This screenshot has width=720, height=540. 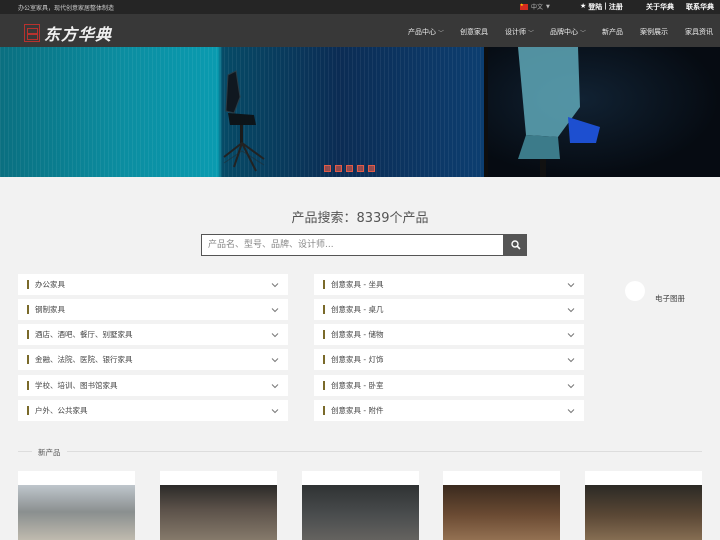 I want to click on category-label: 钢制家具, so click(x=50, y=309).